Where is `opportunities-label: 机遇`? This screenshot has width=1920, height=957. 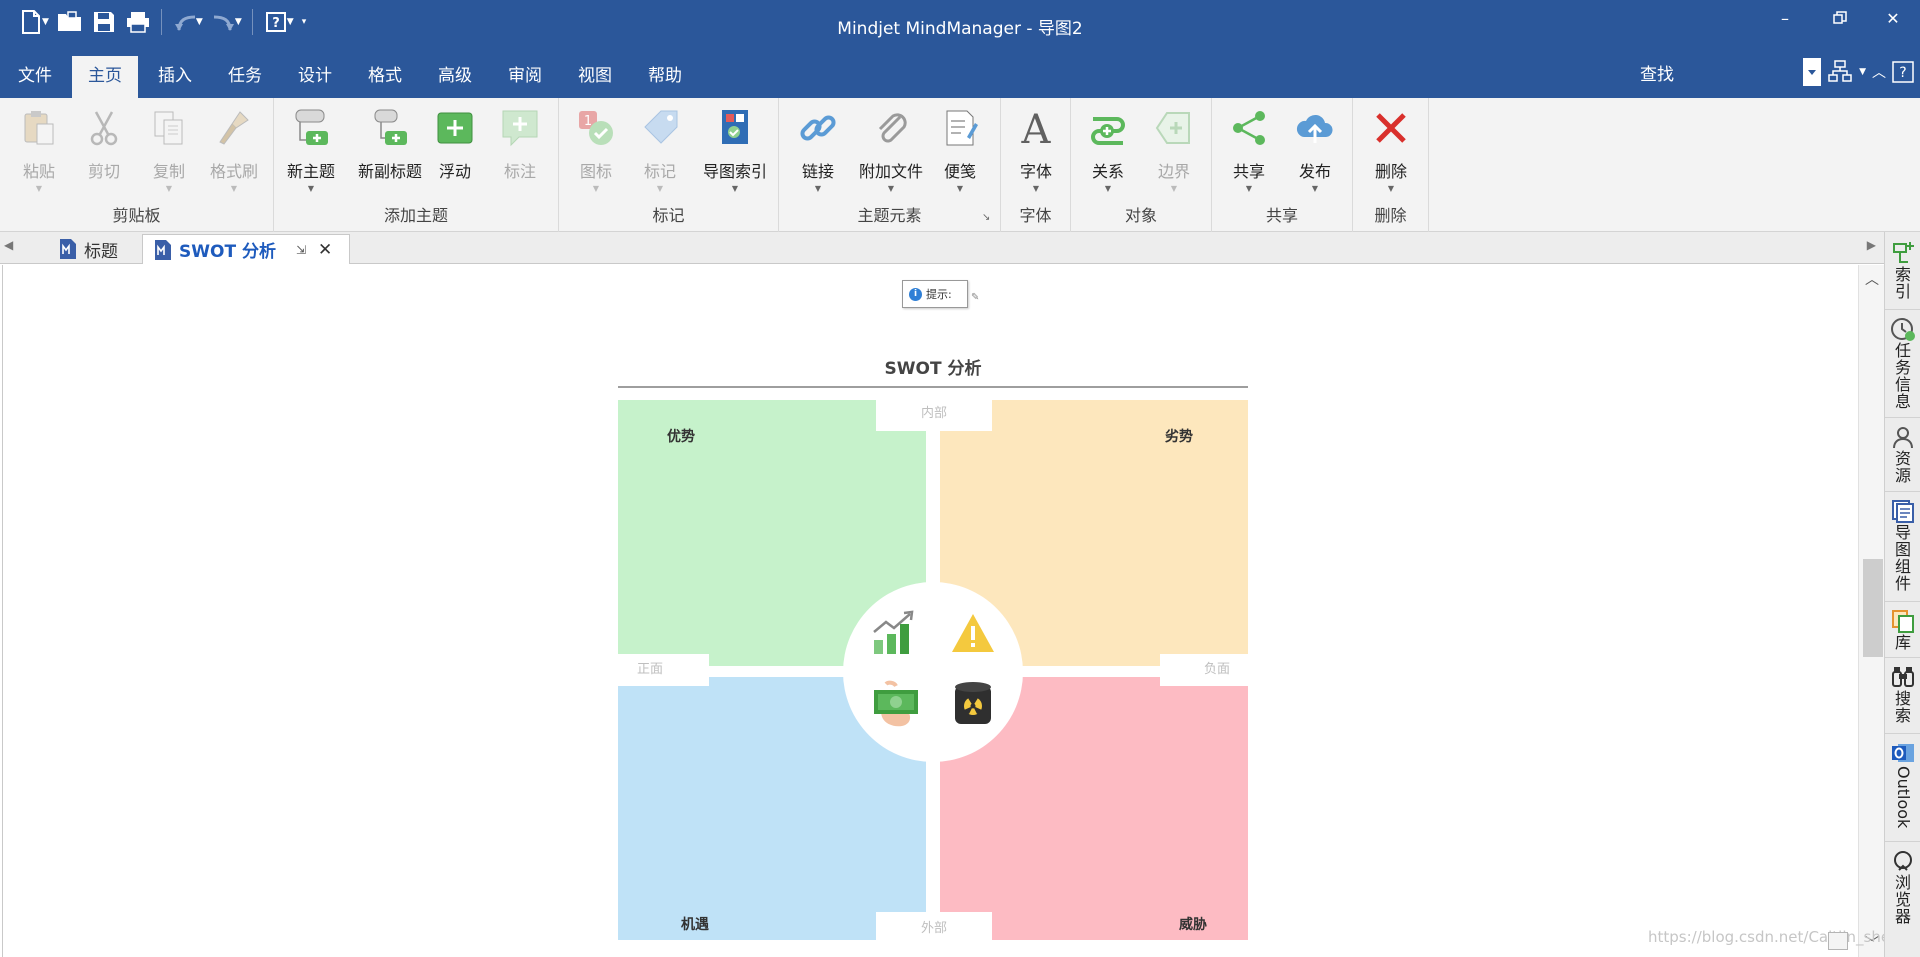
opportunities-label: 机遇 is located at coordinates (695, 924).